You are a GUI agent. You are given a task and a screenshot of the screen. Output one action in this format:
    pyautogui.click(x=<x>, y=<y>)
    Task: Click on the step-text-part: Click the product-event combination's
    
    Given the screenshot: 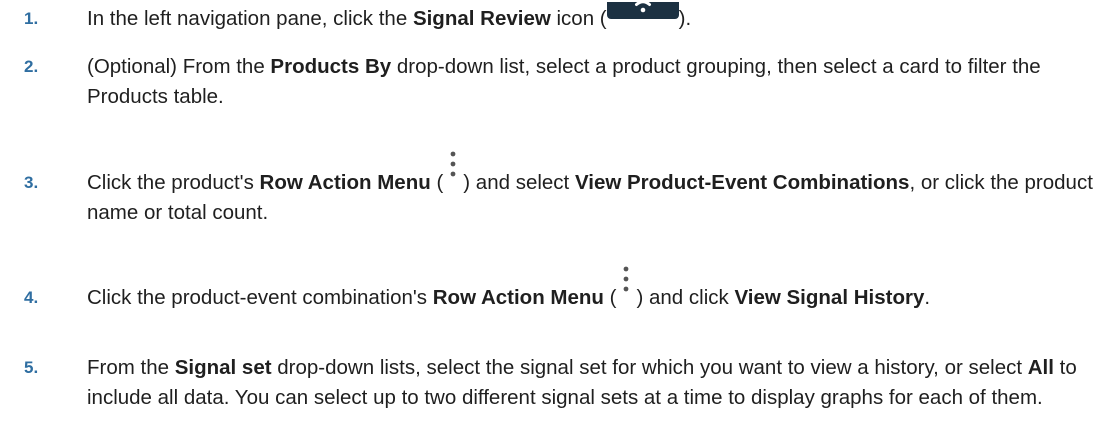 What is the action you would take?
    pyautogui.click(x=260, y=297)
    